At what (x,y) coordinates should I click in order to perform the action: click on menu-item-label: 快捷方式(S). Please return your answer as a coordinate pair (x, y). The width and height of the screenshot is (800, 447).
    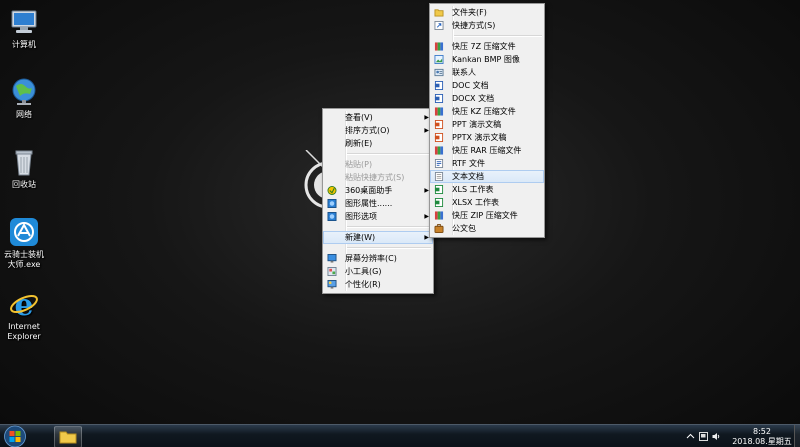
    Looking at the image, I should click on (474, 25).